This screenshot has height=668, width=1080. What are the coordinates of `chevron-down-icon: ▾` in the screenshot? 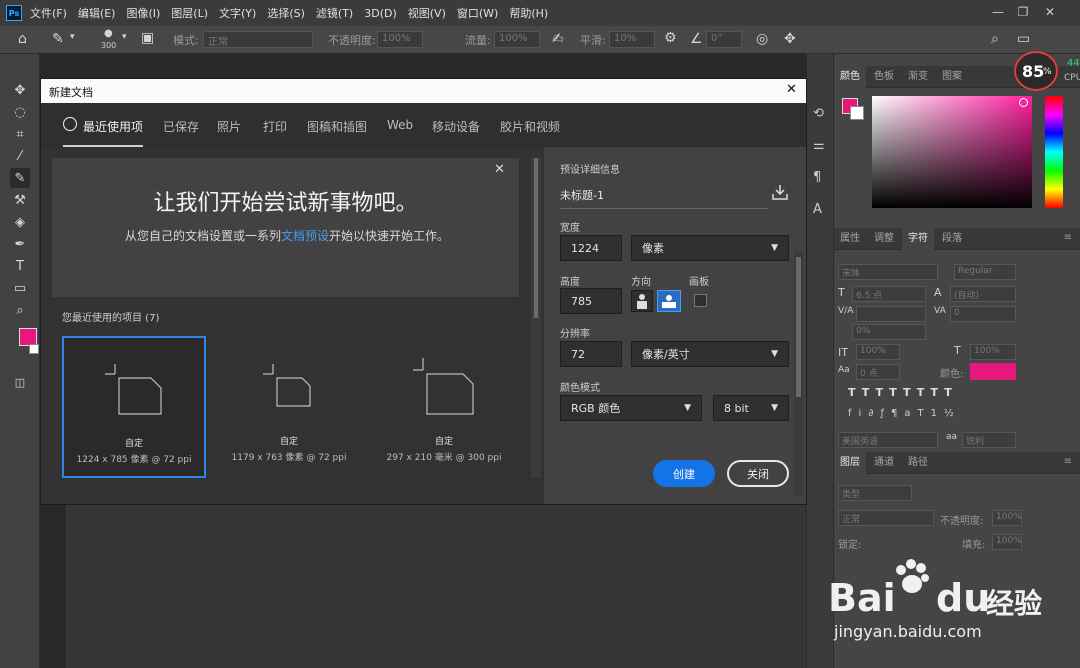 It's located at (72, 37).